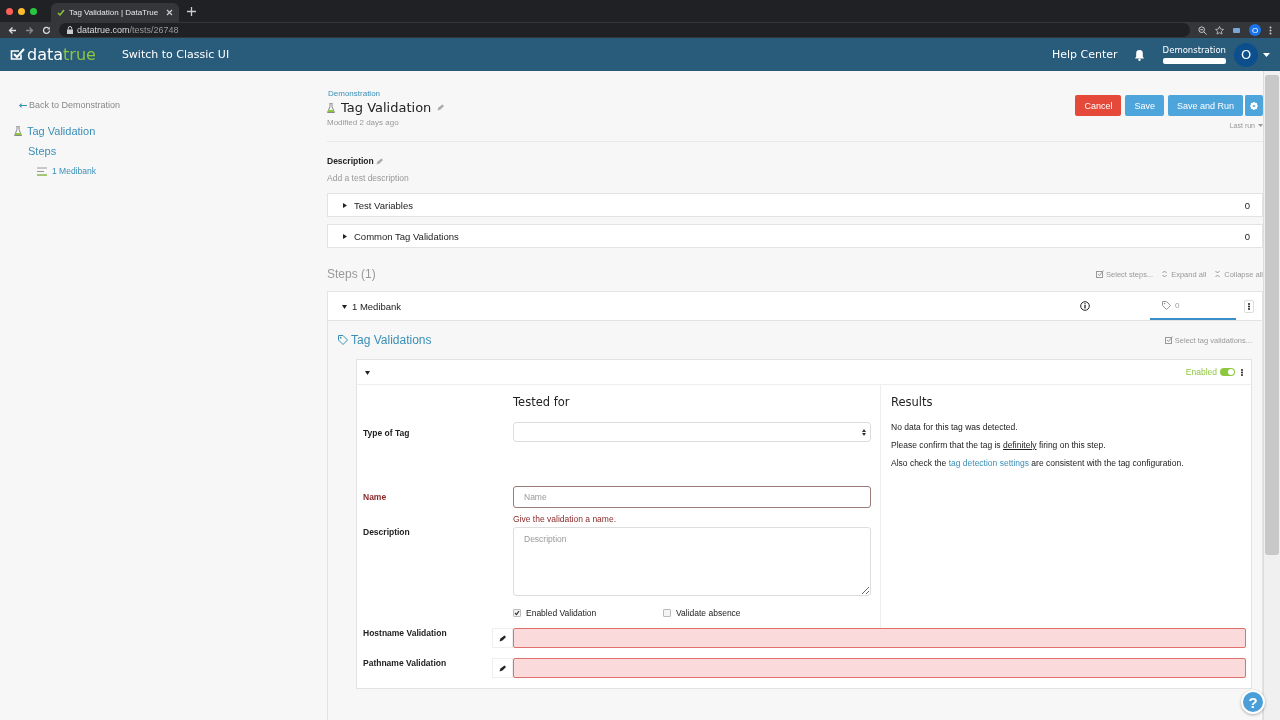 This screenshot has height=720, width=1280. I want to click on extension-icon, so click(1236, 30).